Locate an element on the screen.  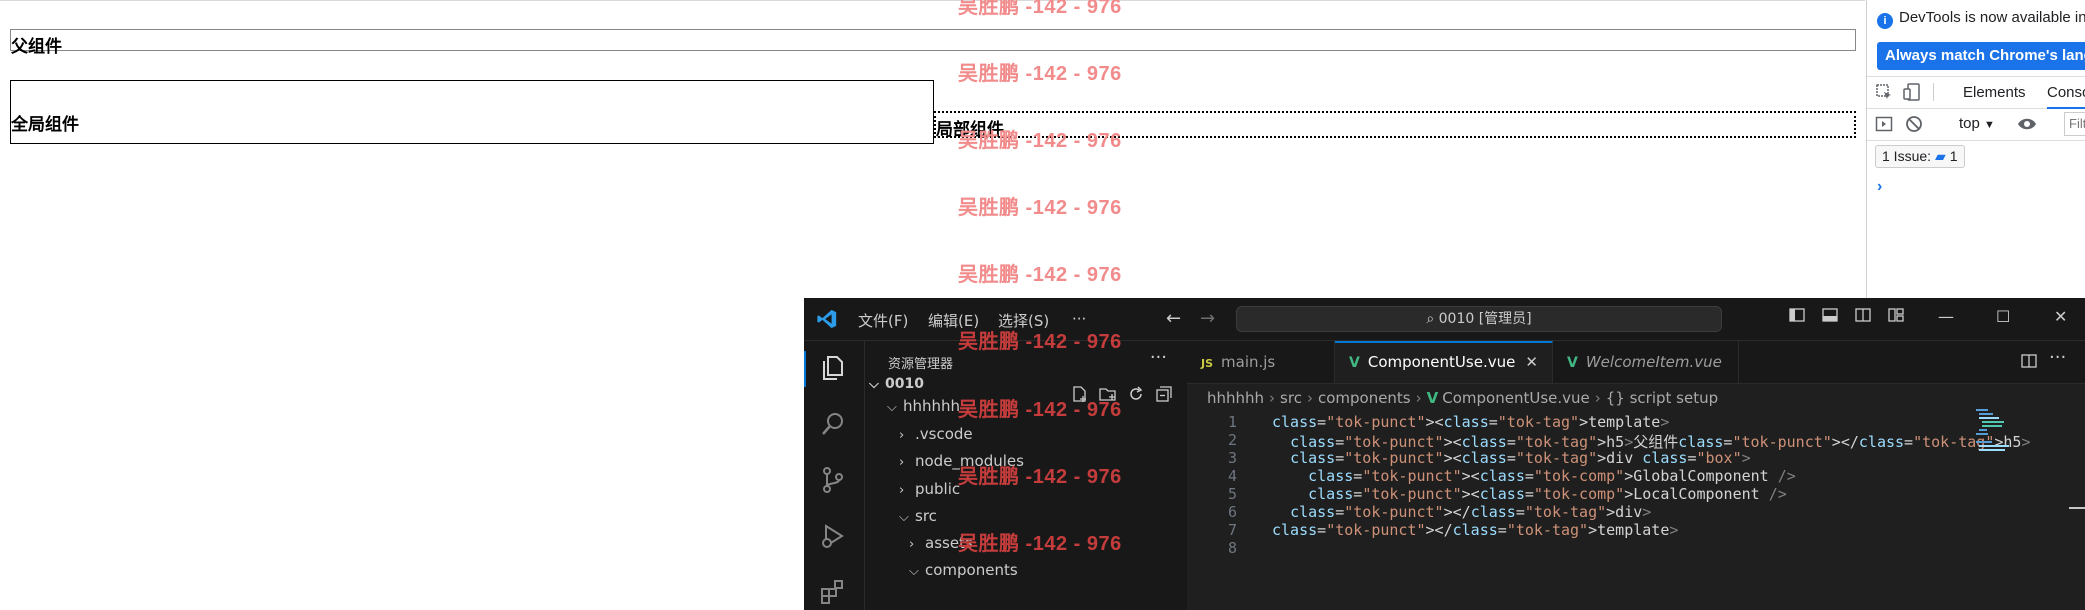
forward-arrow-icon: → is located at coordinates (1207, 318).